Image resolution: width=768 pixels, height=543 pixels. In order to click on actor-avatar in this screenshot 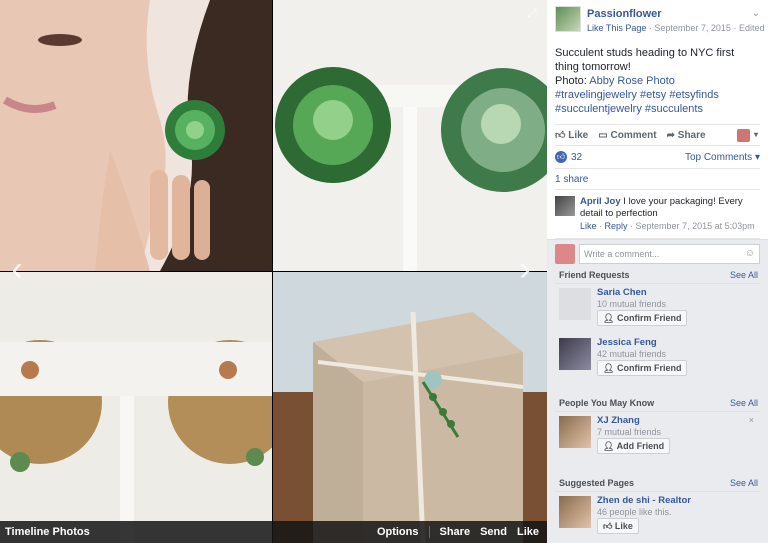, I will do `click(743, 135)`.